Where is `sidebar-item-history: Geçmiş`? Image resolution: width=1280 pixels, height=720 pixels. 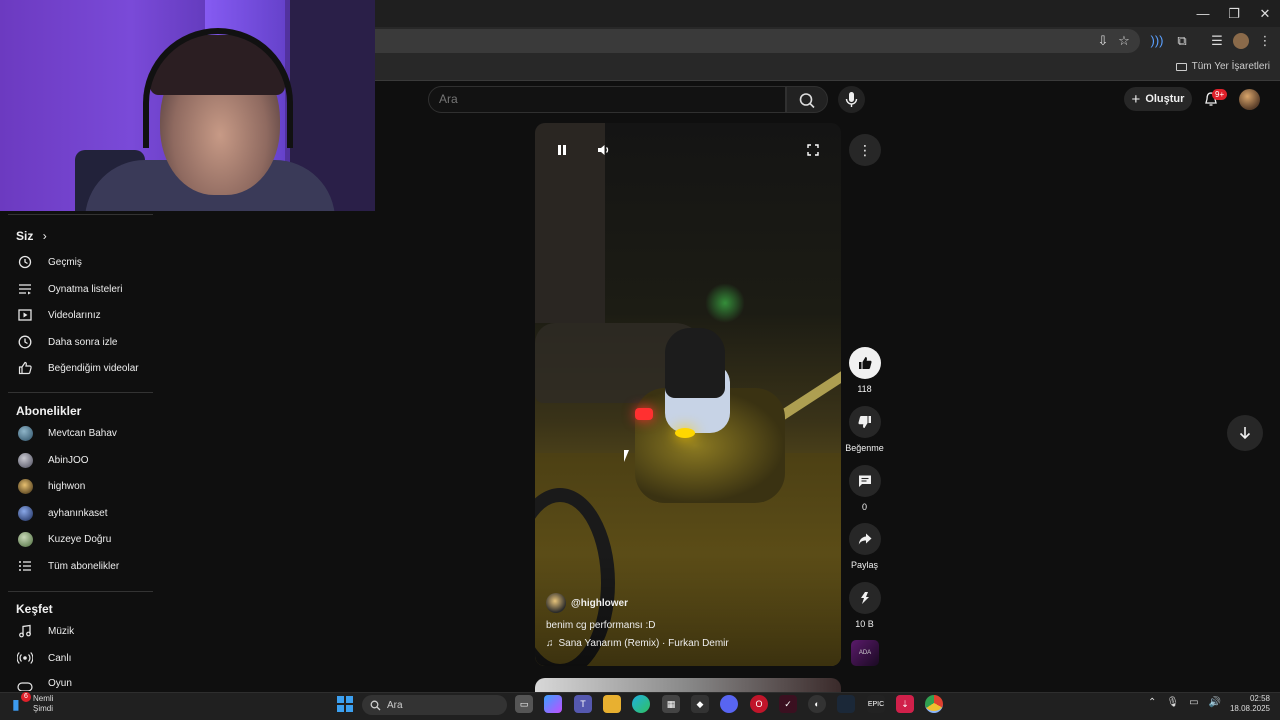 sidebar-item-history: Geçmiş is located at coordinates (76, 262).